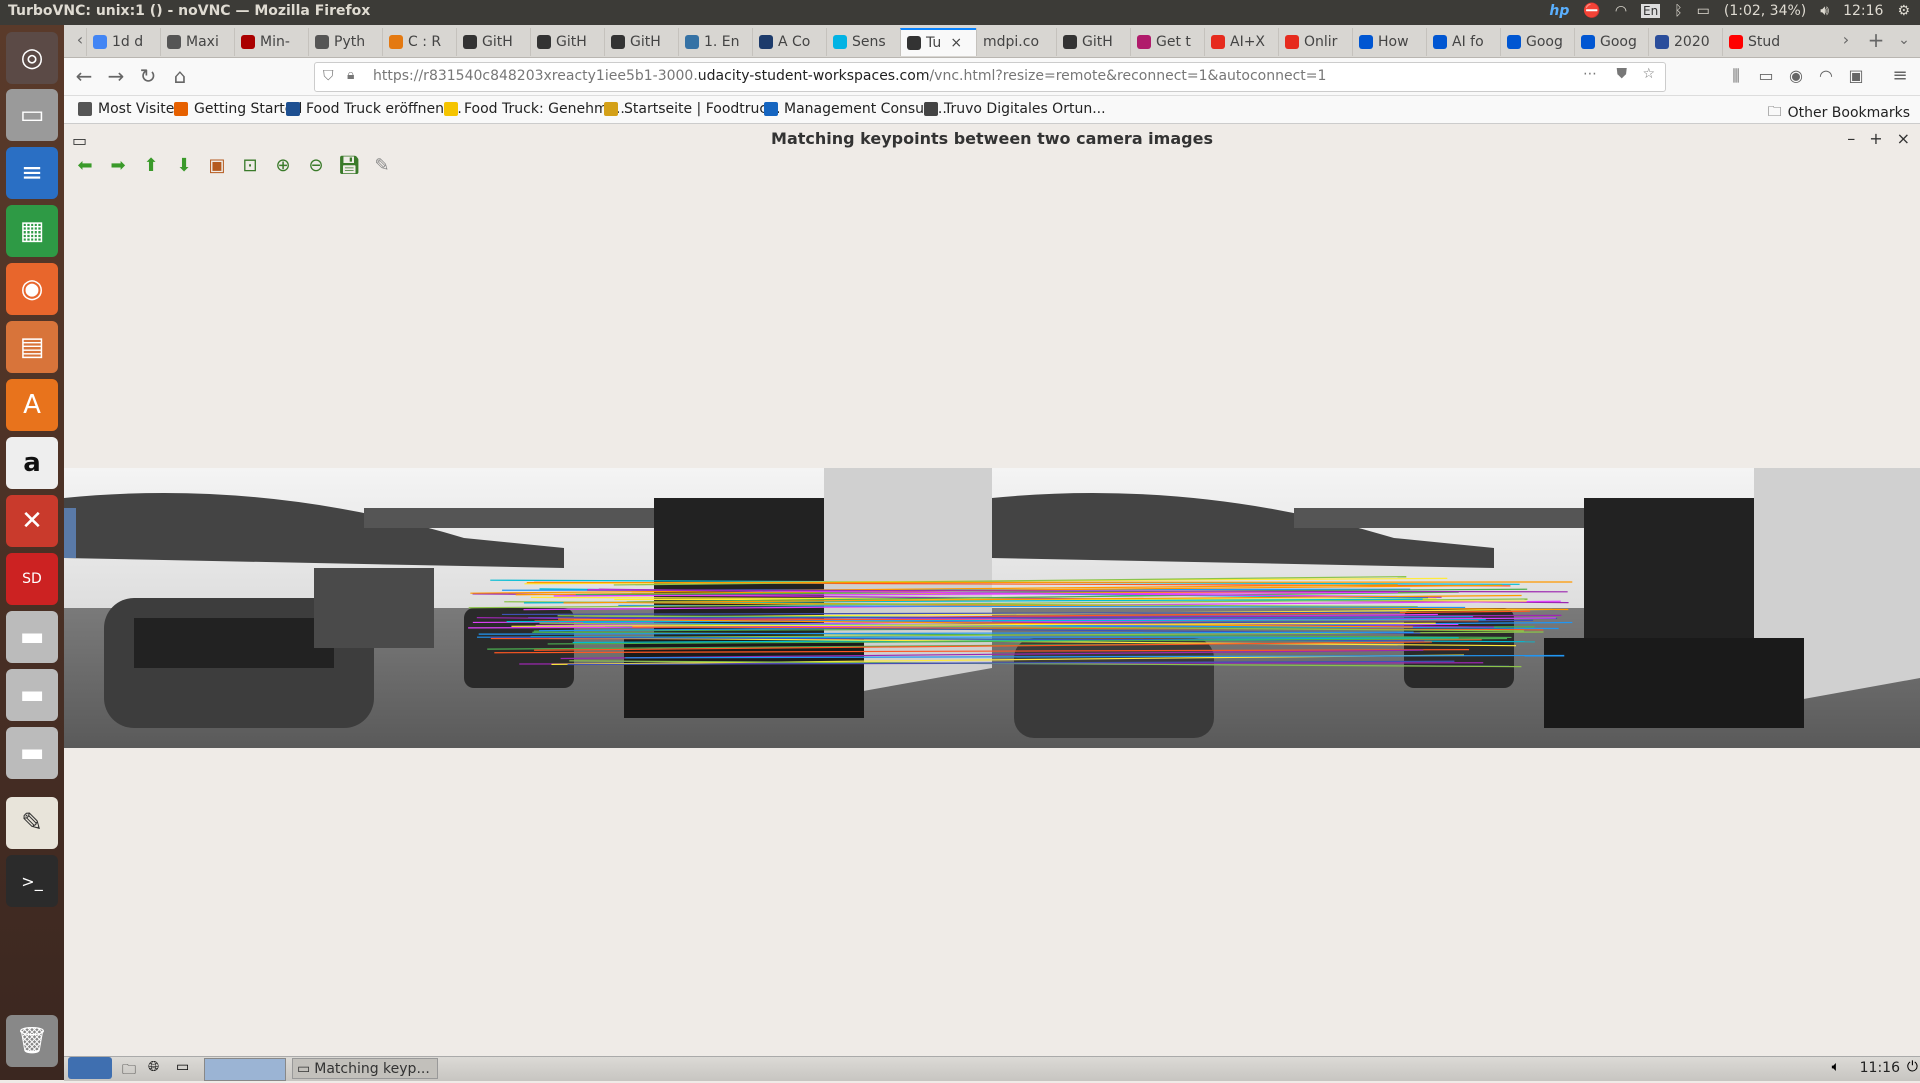 The height and width of the screenshot is (1083, 1920). Describe the element at coordinates (938, 42) in the screenshot. I see `tab-11: Tu×` at that location.